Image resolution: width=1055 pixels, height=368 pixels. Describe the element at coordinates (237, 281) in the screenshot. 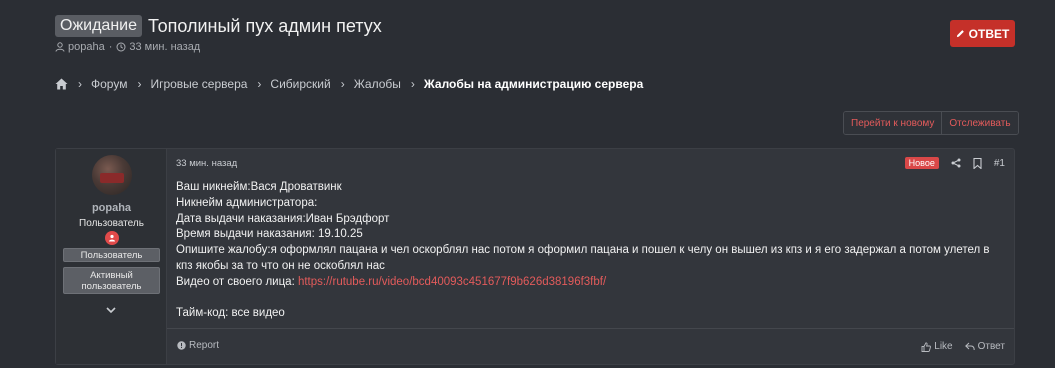

I see `video-label: Видео от своего лица:` at that location.